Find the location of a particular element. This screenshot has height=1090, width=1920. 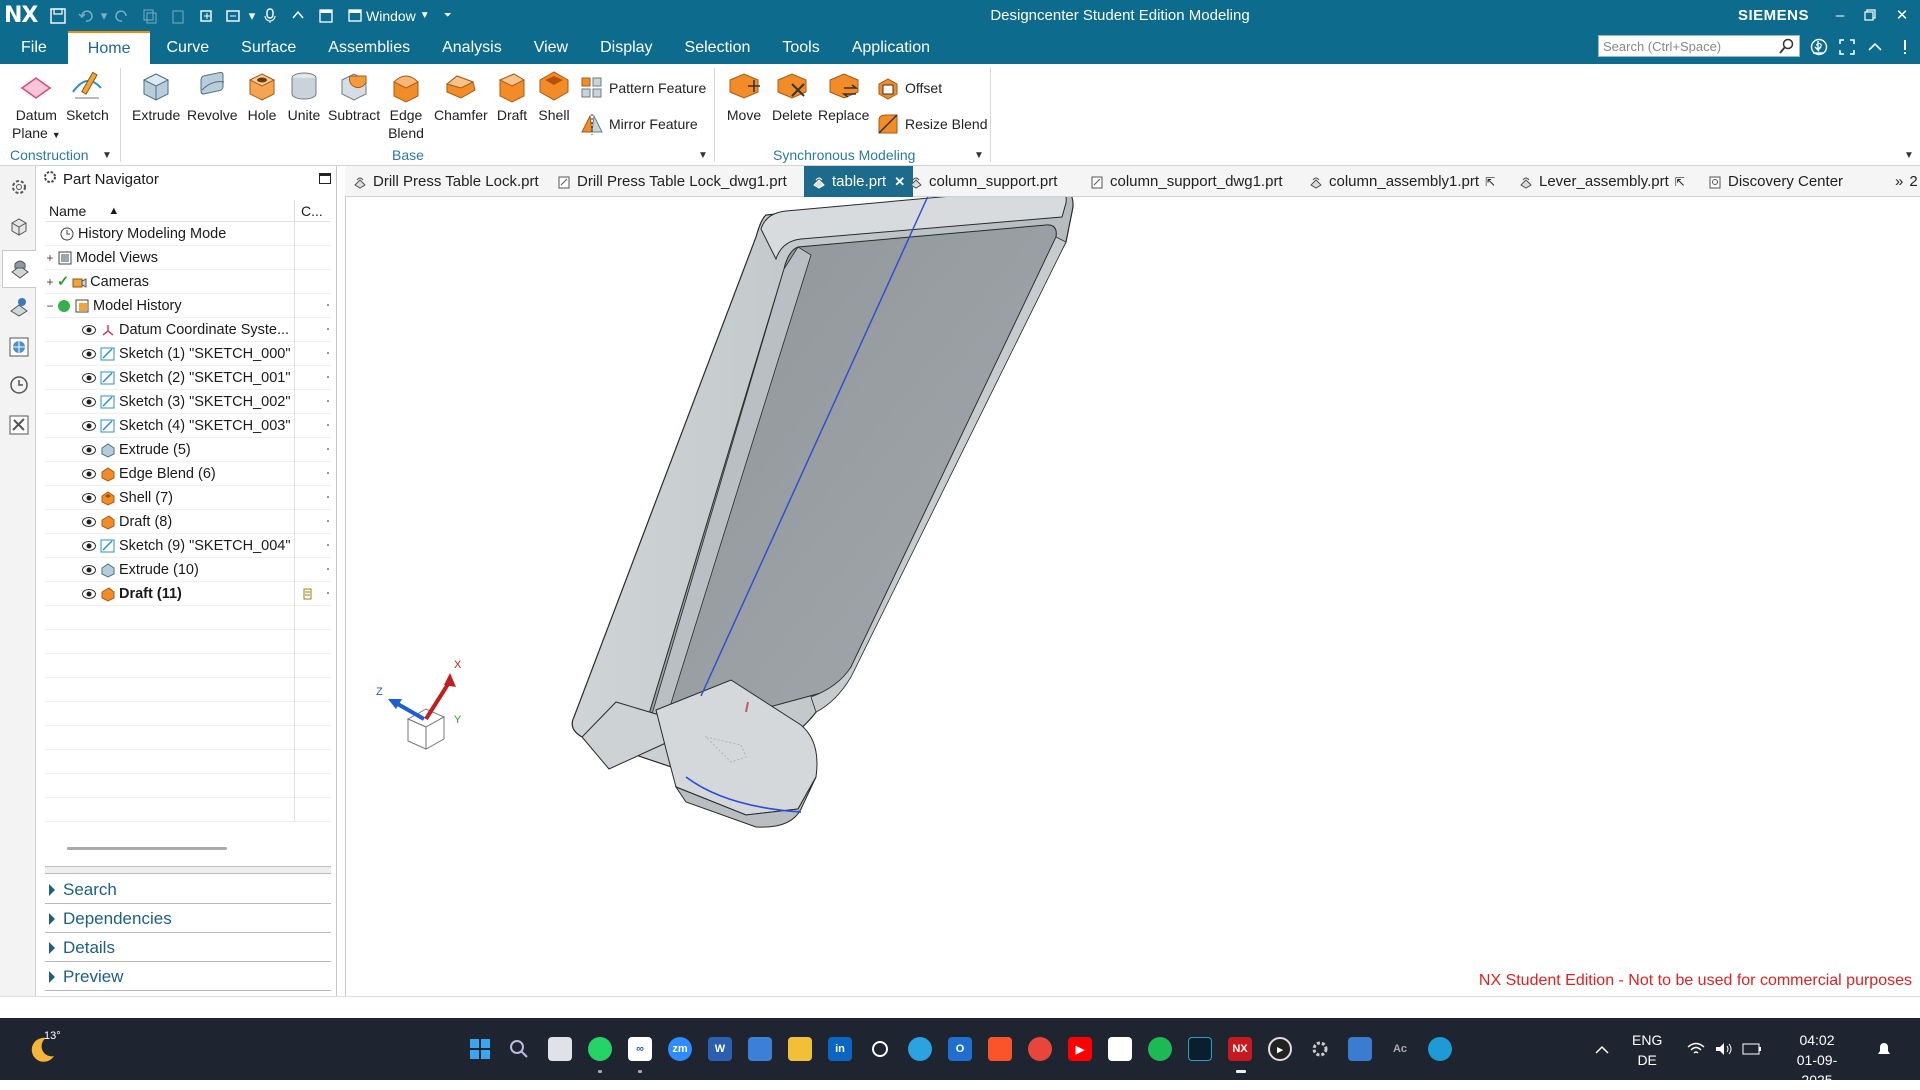

search-icon is located at coordinates (1787, 47).